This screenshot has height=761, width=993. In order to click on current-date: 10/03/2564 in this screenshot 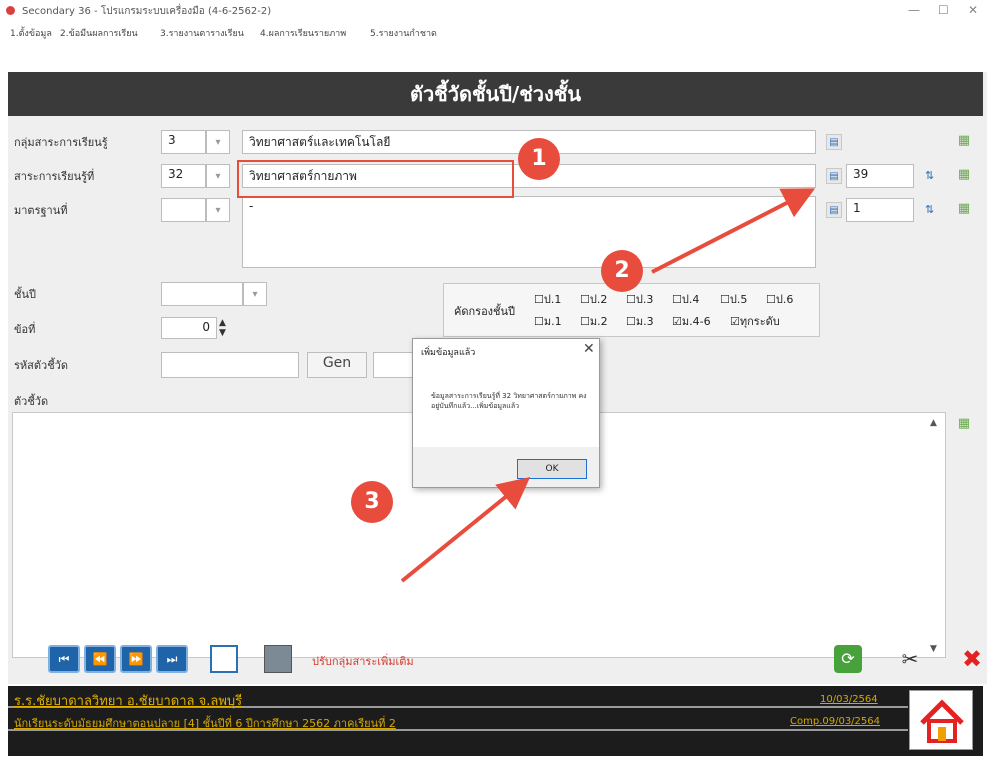, I will do `click(849, 699)`.